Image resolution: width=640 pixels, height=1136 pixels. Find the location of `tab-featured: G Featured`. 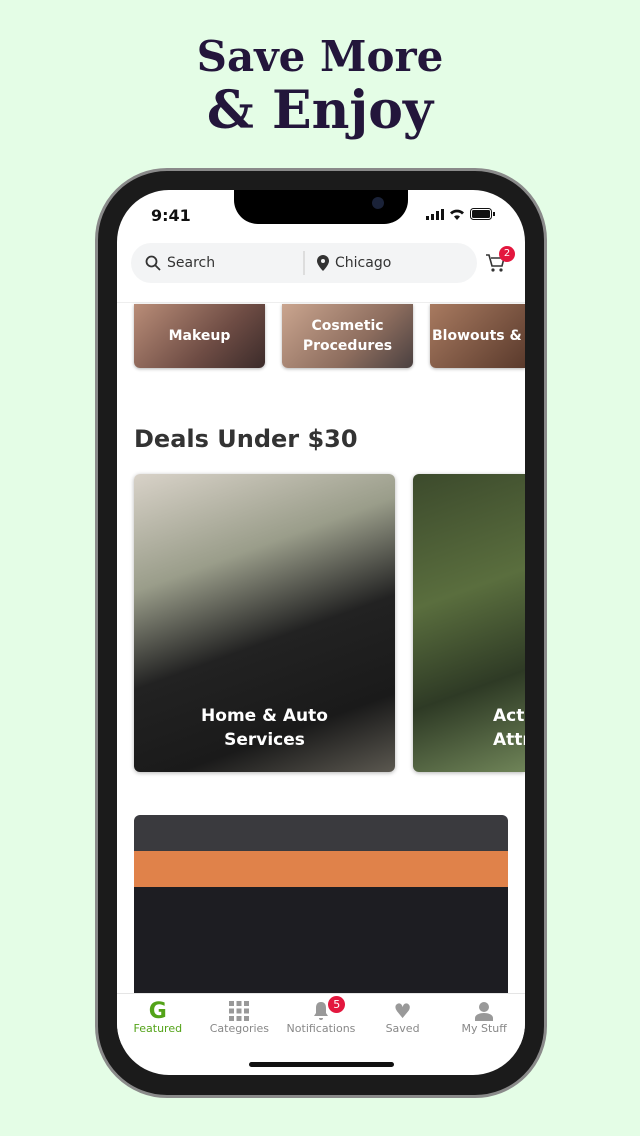

tab-featured: G Featured is located at coordinates (158, 1019).